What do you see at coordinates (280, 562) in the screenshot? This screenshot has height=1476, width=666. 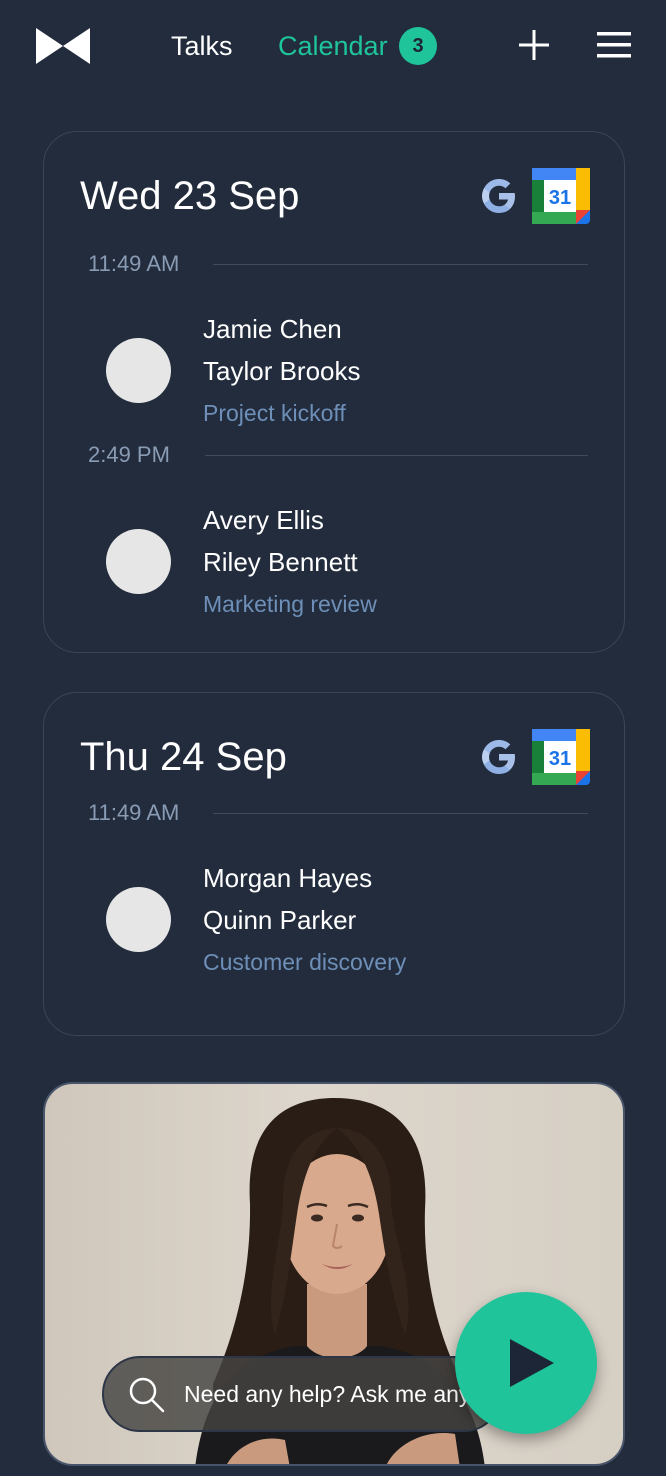 I see `participant-name: Riley Bennett` at bounding box center [280, 562].